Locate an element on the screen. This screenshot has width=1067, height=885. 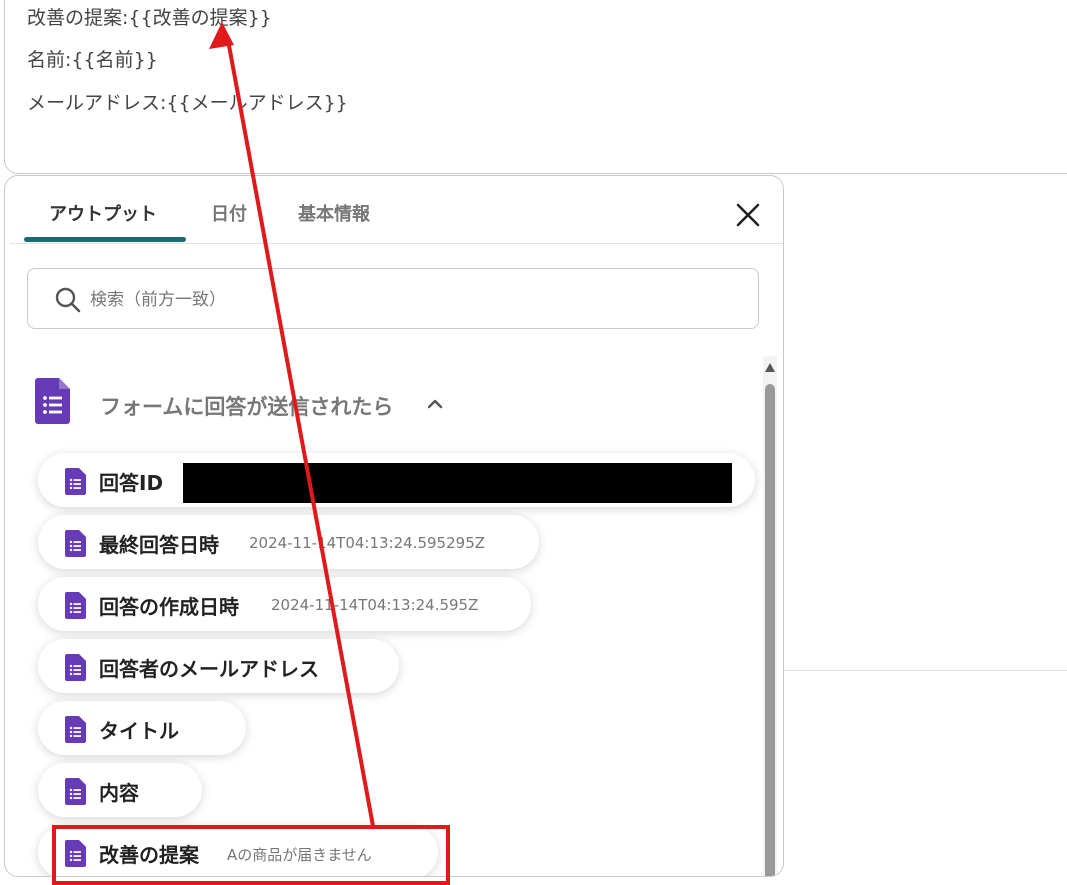
output-item-label: 回答ID is located at coordinates (131, 483).